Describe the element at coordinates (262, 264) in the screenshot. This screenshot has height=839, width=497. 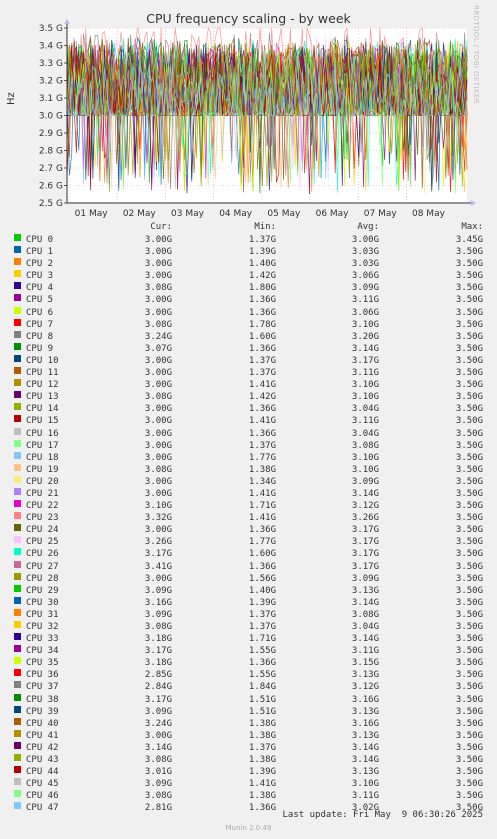
I see `legend-min-value: 1.40G` at that location.